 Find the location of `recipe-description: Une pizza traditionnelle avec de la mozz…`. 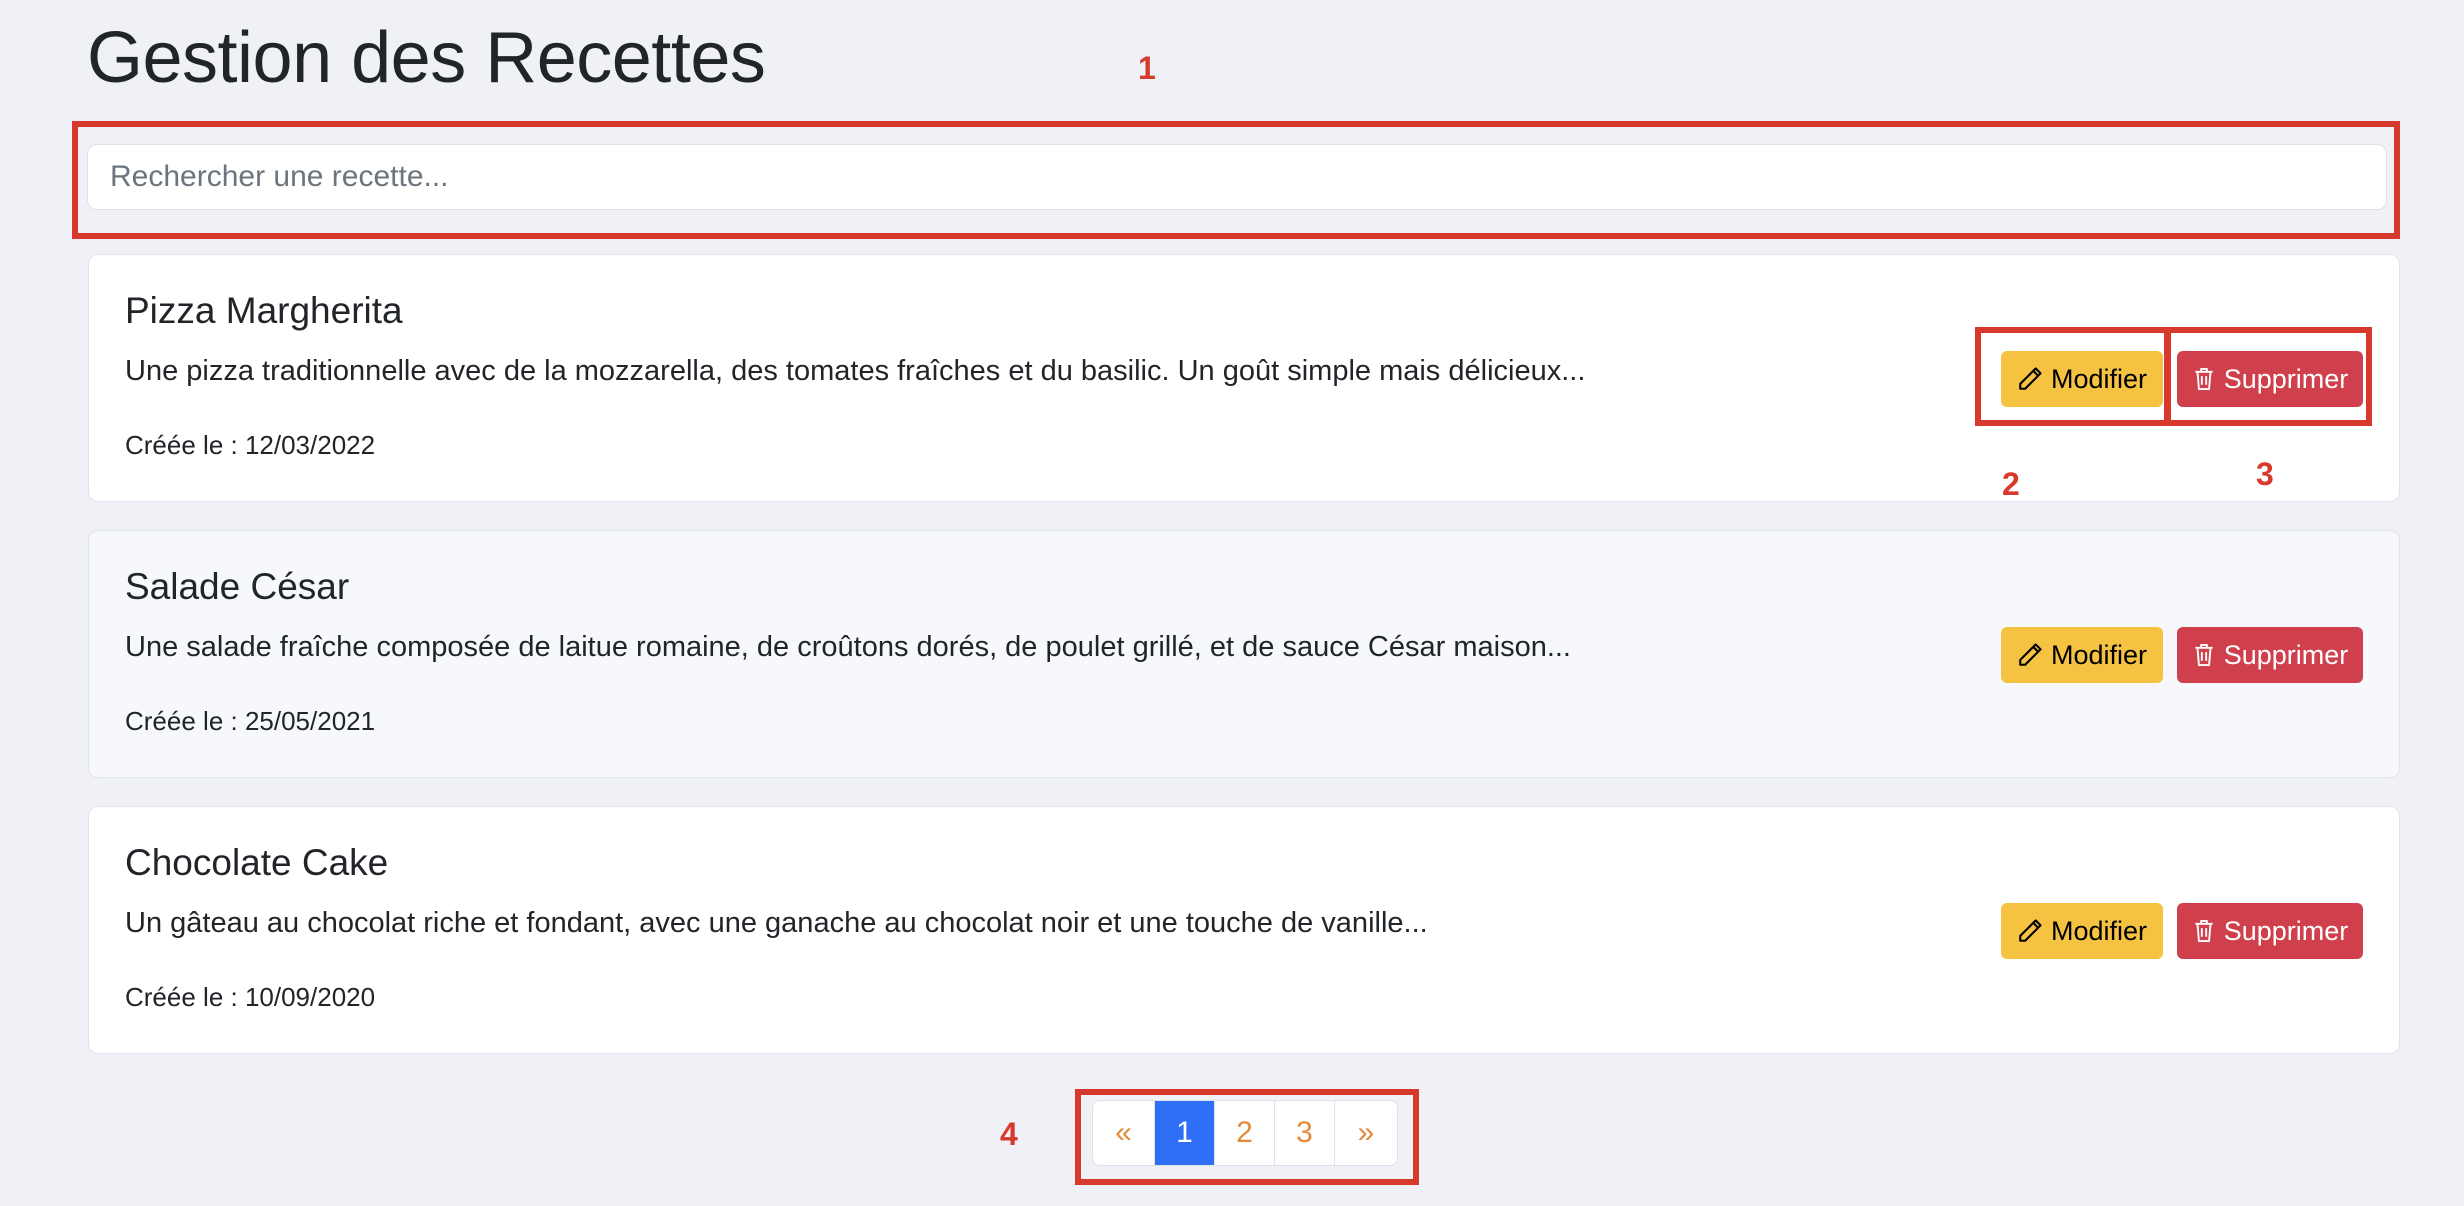

recipe-description: Une pizza traditionnelle avec de la mozz… is located at coordinates (855, 371).